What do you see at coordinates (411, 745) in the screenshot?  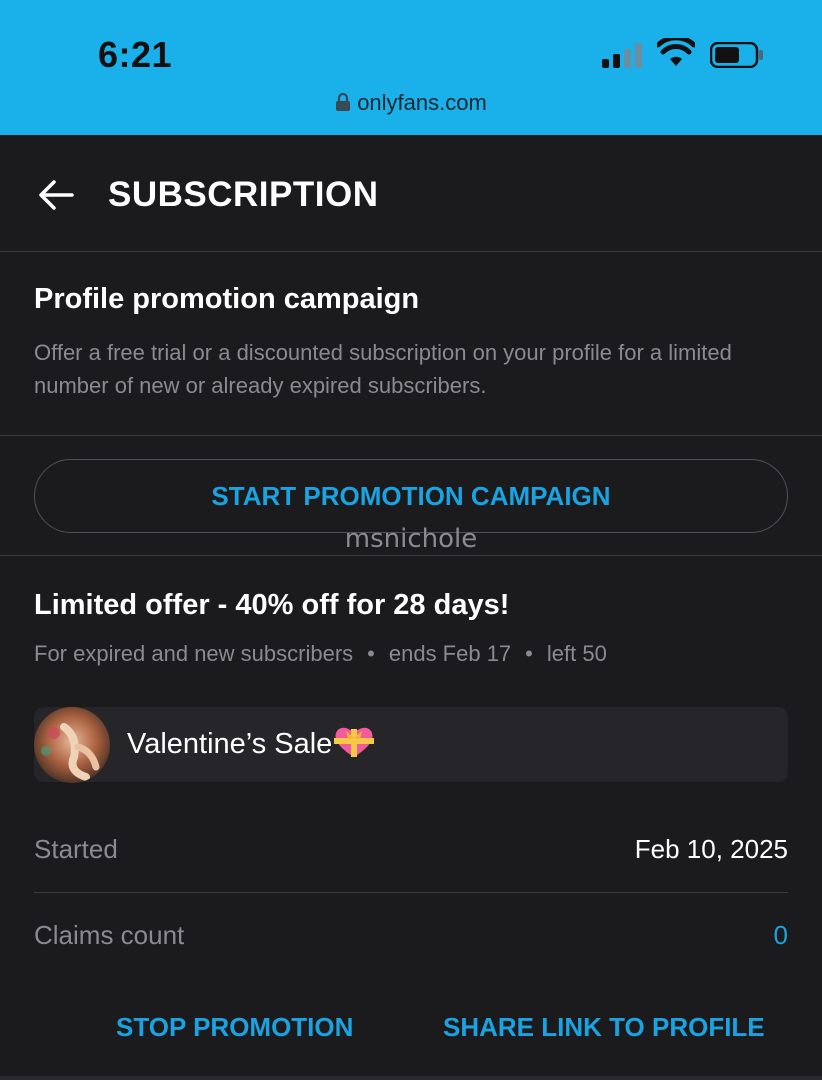 I see `campaign-card: Valentine’s Sale` at bounding box center [411, 745].